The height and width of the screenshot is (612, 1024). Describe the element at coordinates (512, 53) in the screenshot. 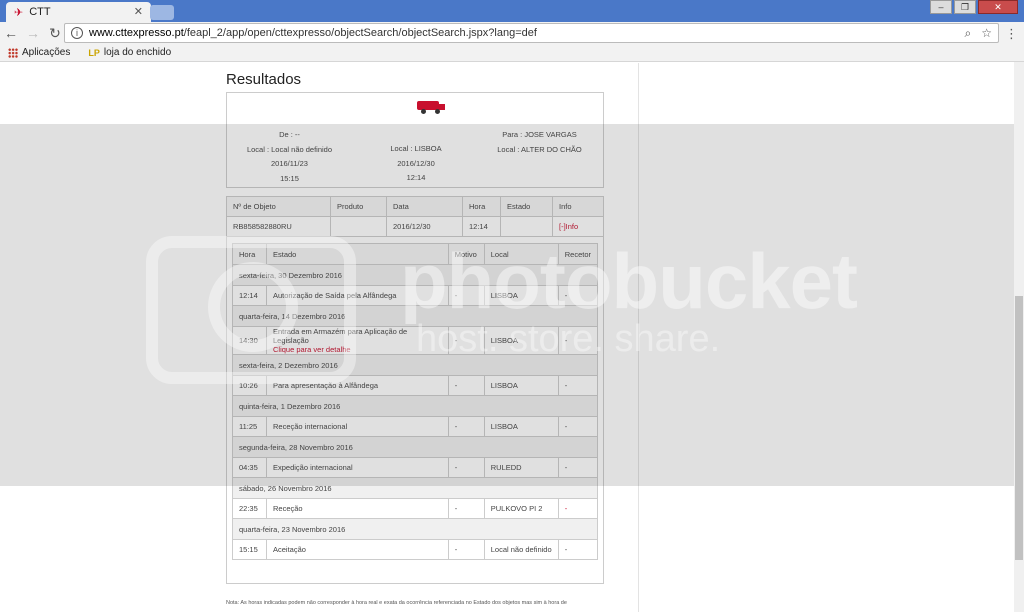

I see `bookmarks-bar: Aplicações LP loja do enchido` at that location.